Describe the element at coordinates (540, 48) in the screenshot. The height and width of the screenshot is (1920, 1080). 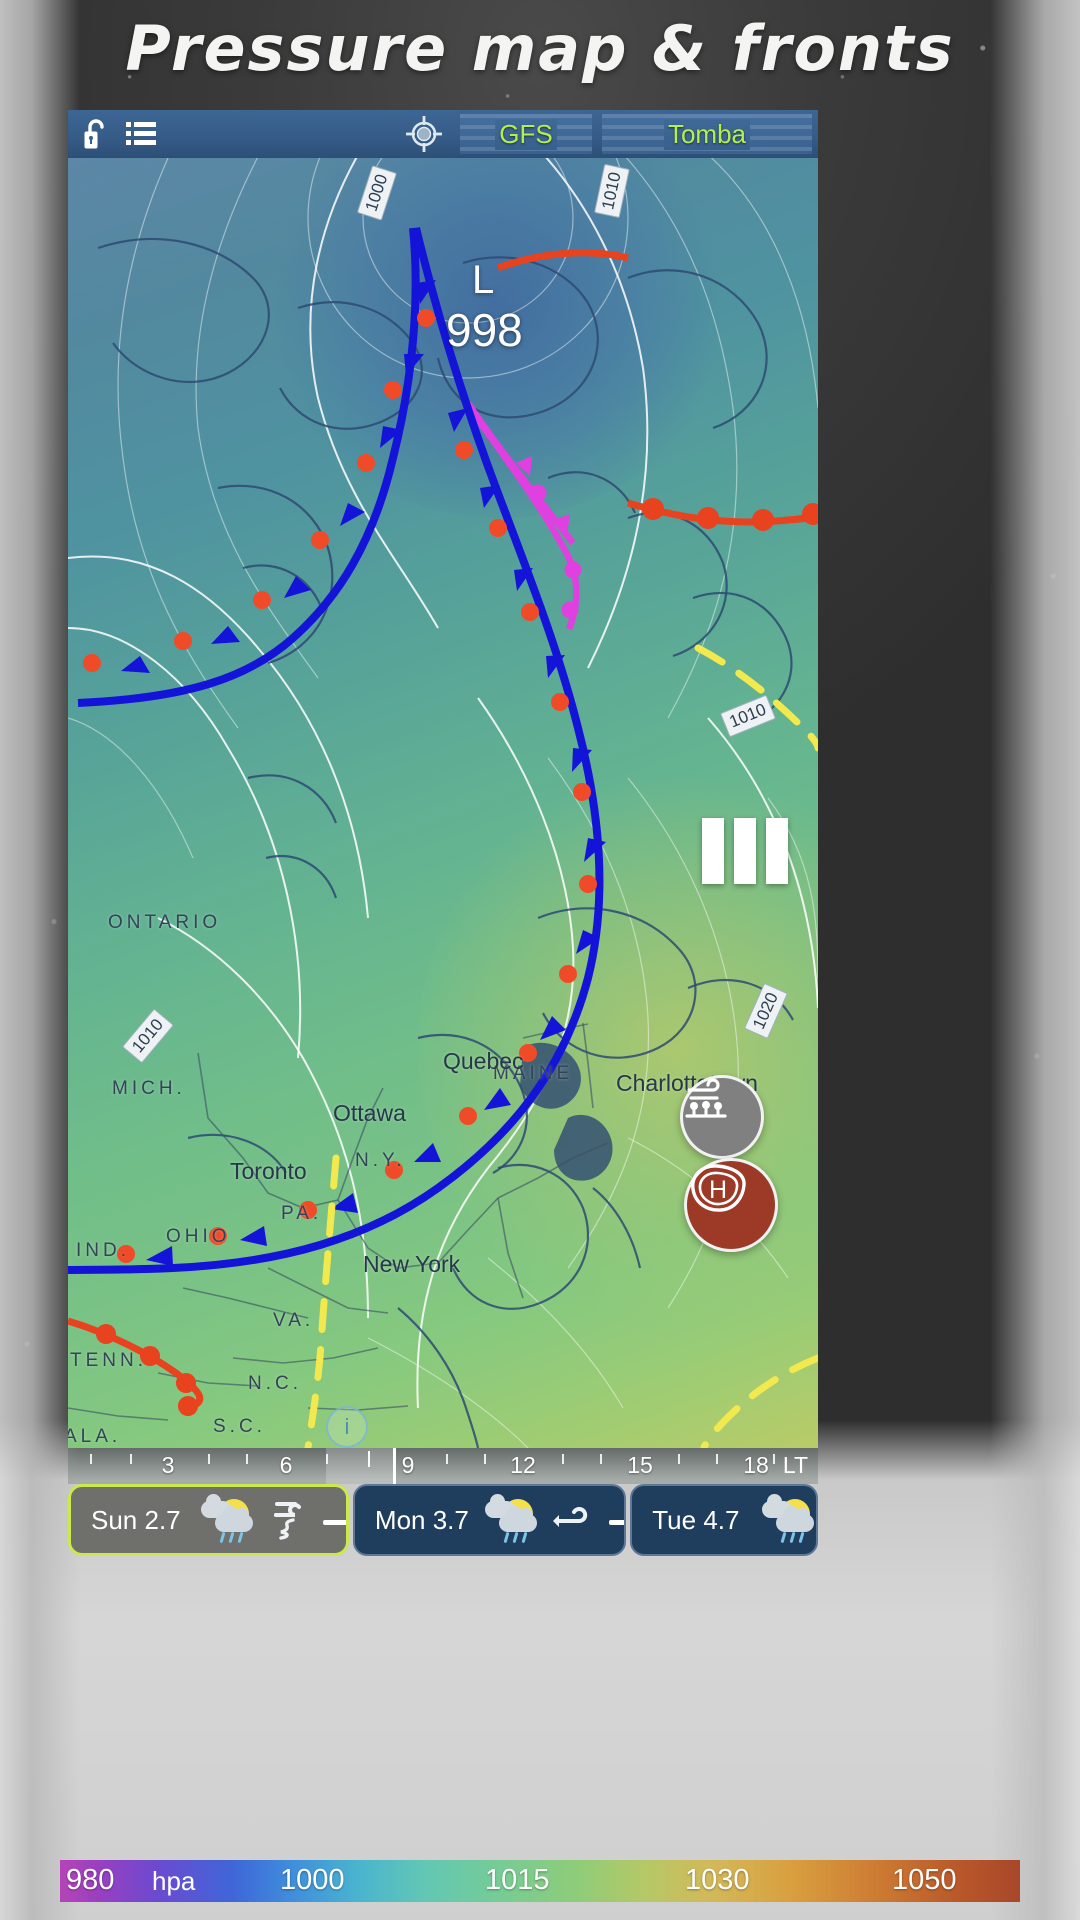
I see `page-title: Pressure map & fronts` at that location.